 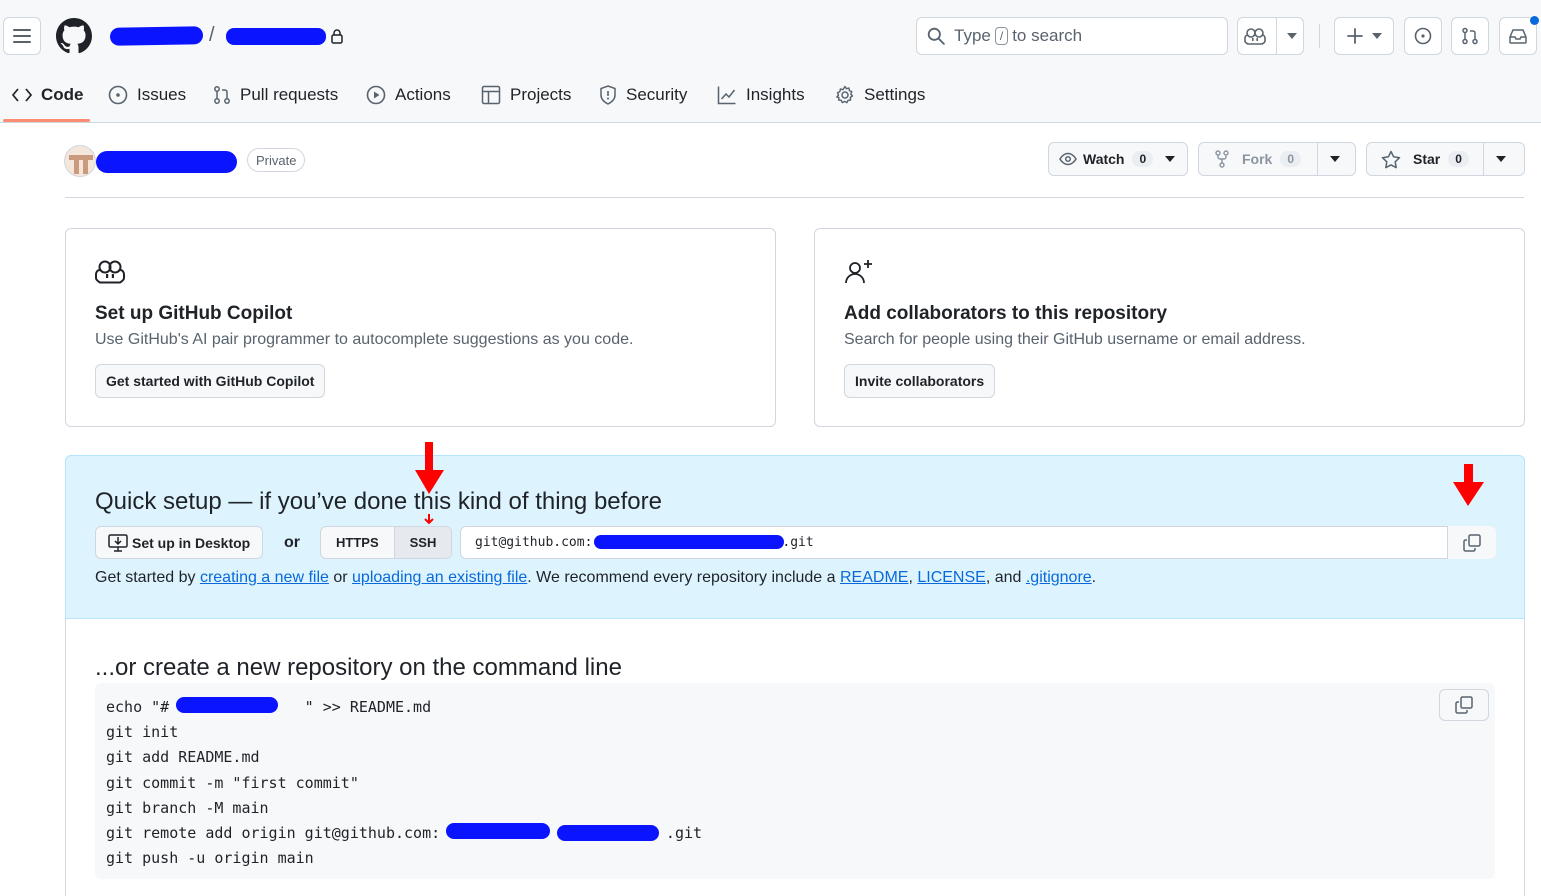 I want to click on code-line: git push -u origin main, so click(x=210, y=858).